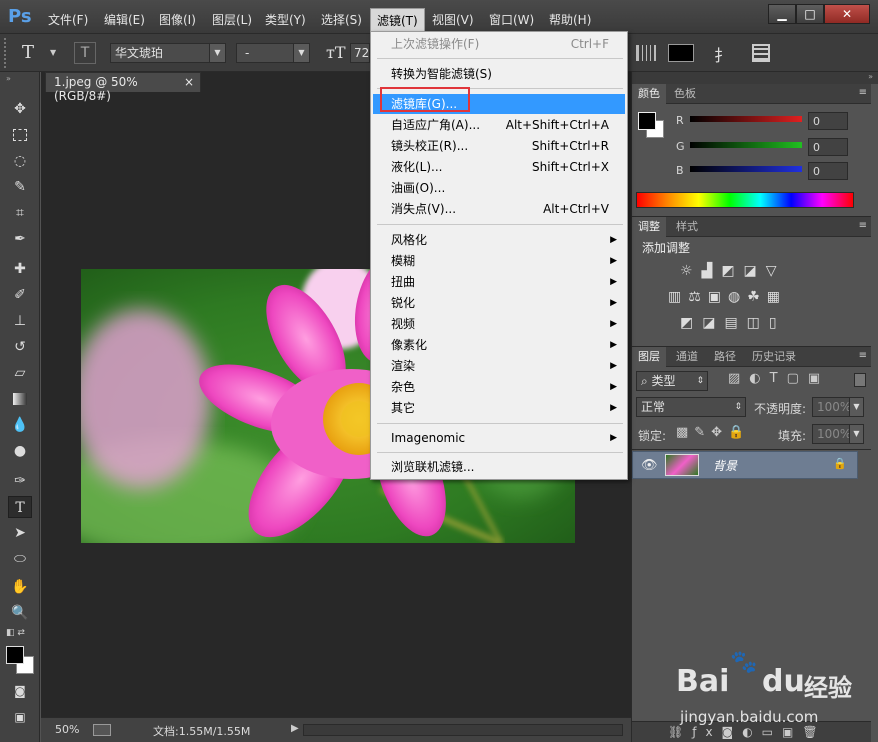  I want to click on character-panel-icon, so click(761, 53).